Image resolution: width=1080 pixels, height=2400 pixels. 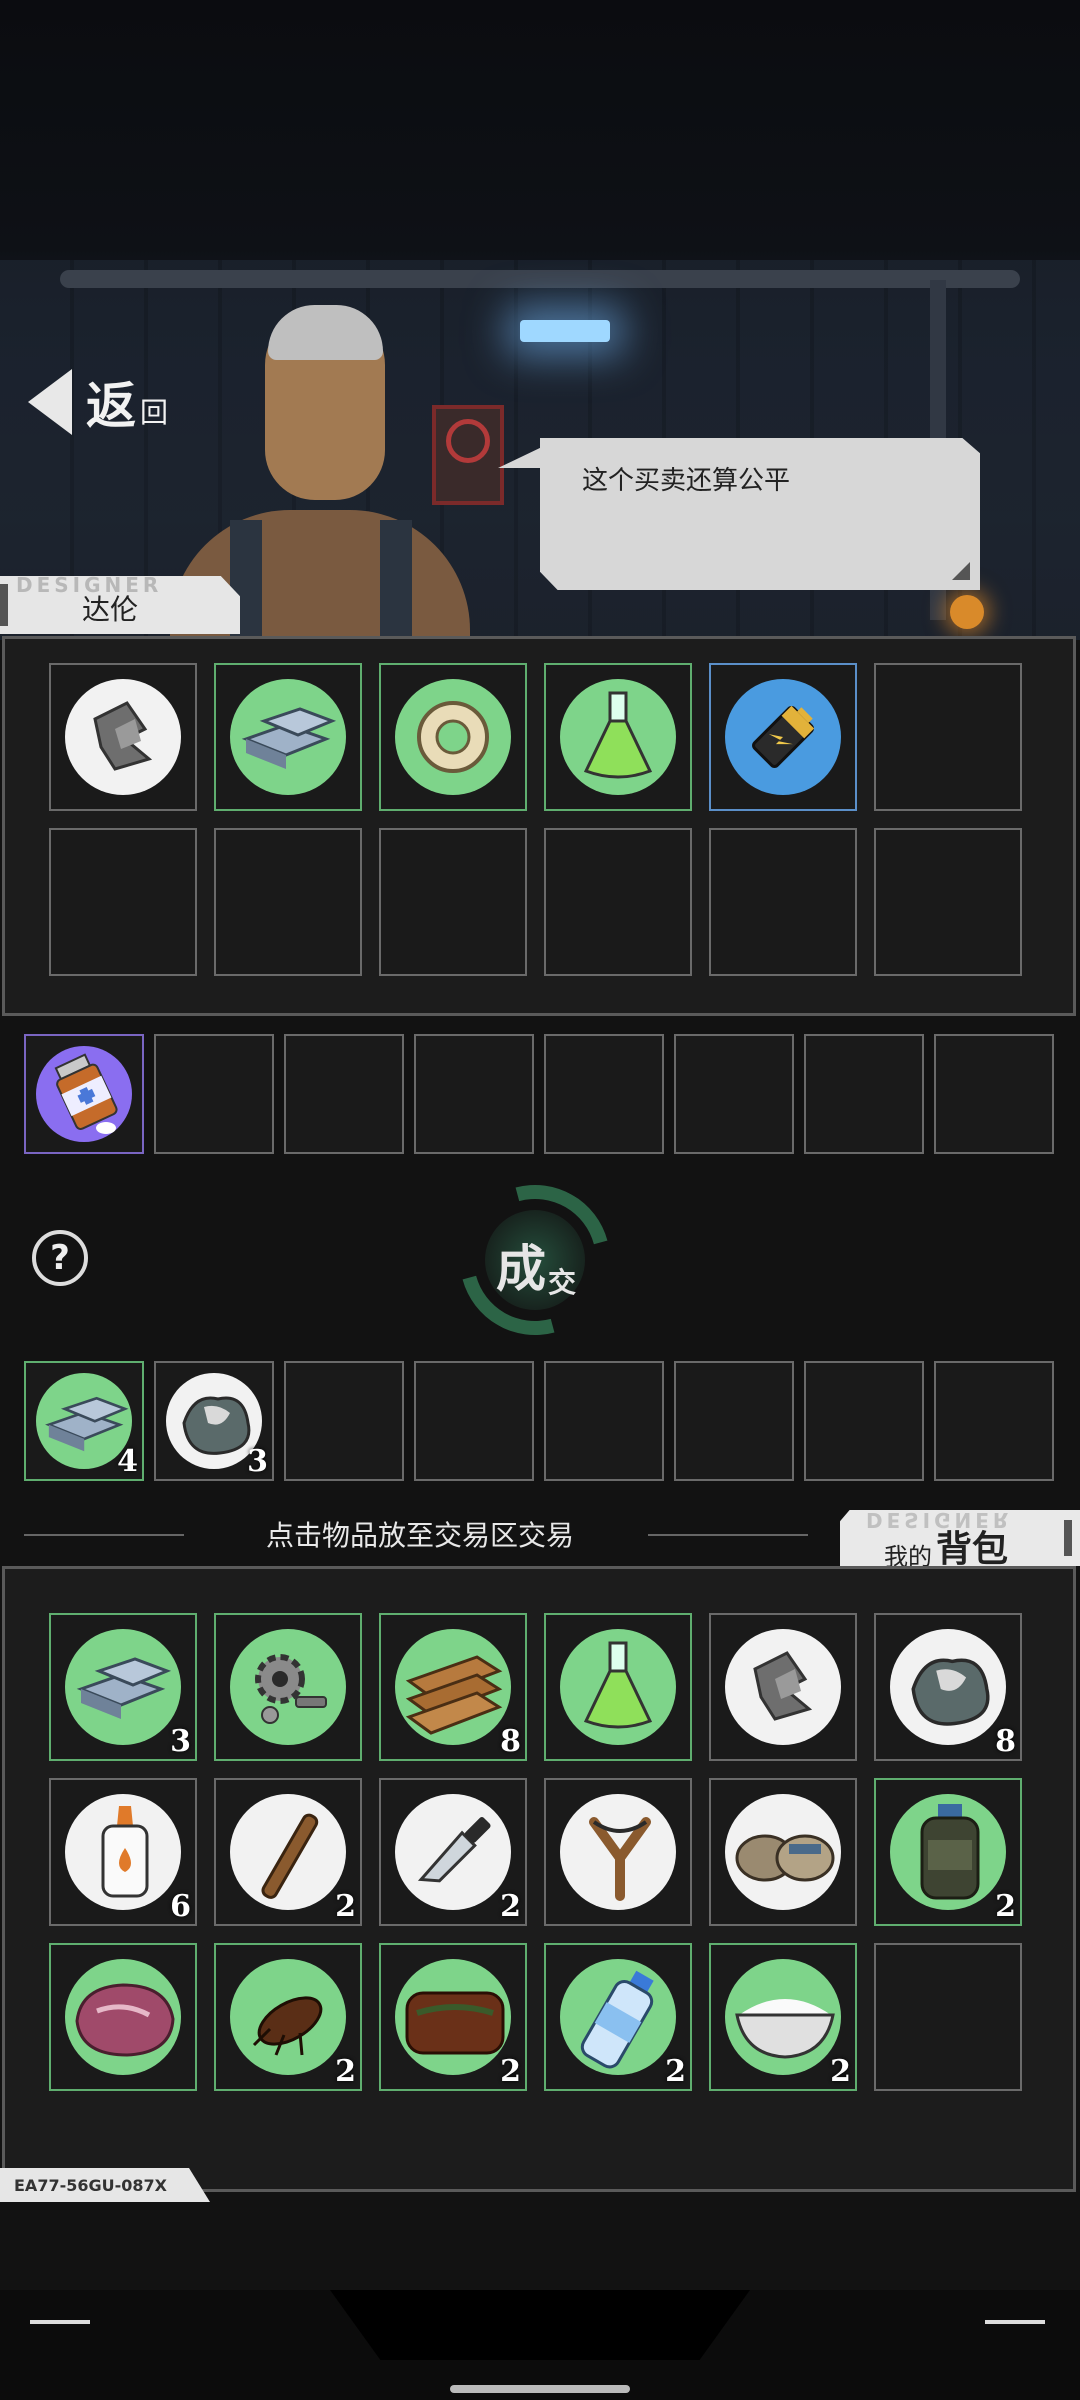 I want to click on bag-item-chemical-flask, so click(x=618, y=1687).